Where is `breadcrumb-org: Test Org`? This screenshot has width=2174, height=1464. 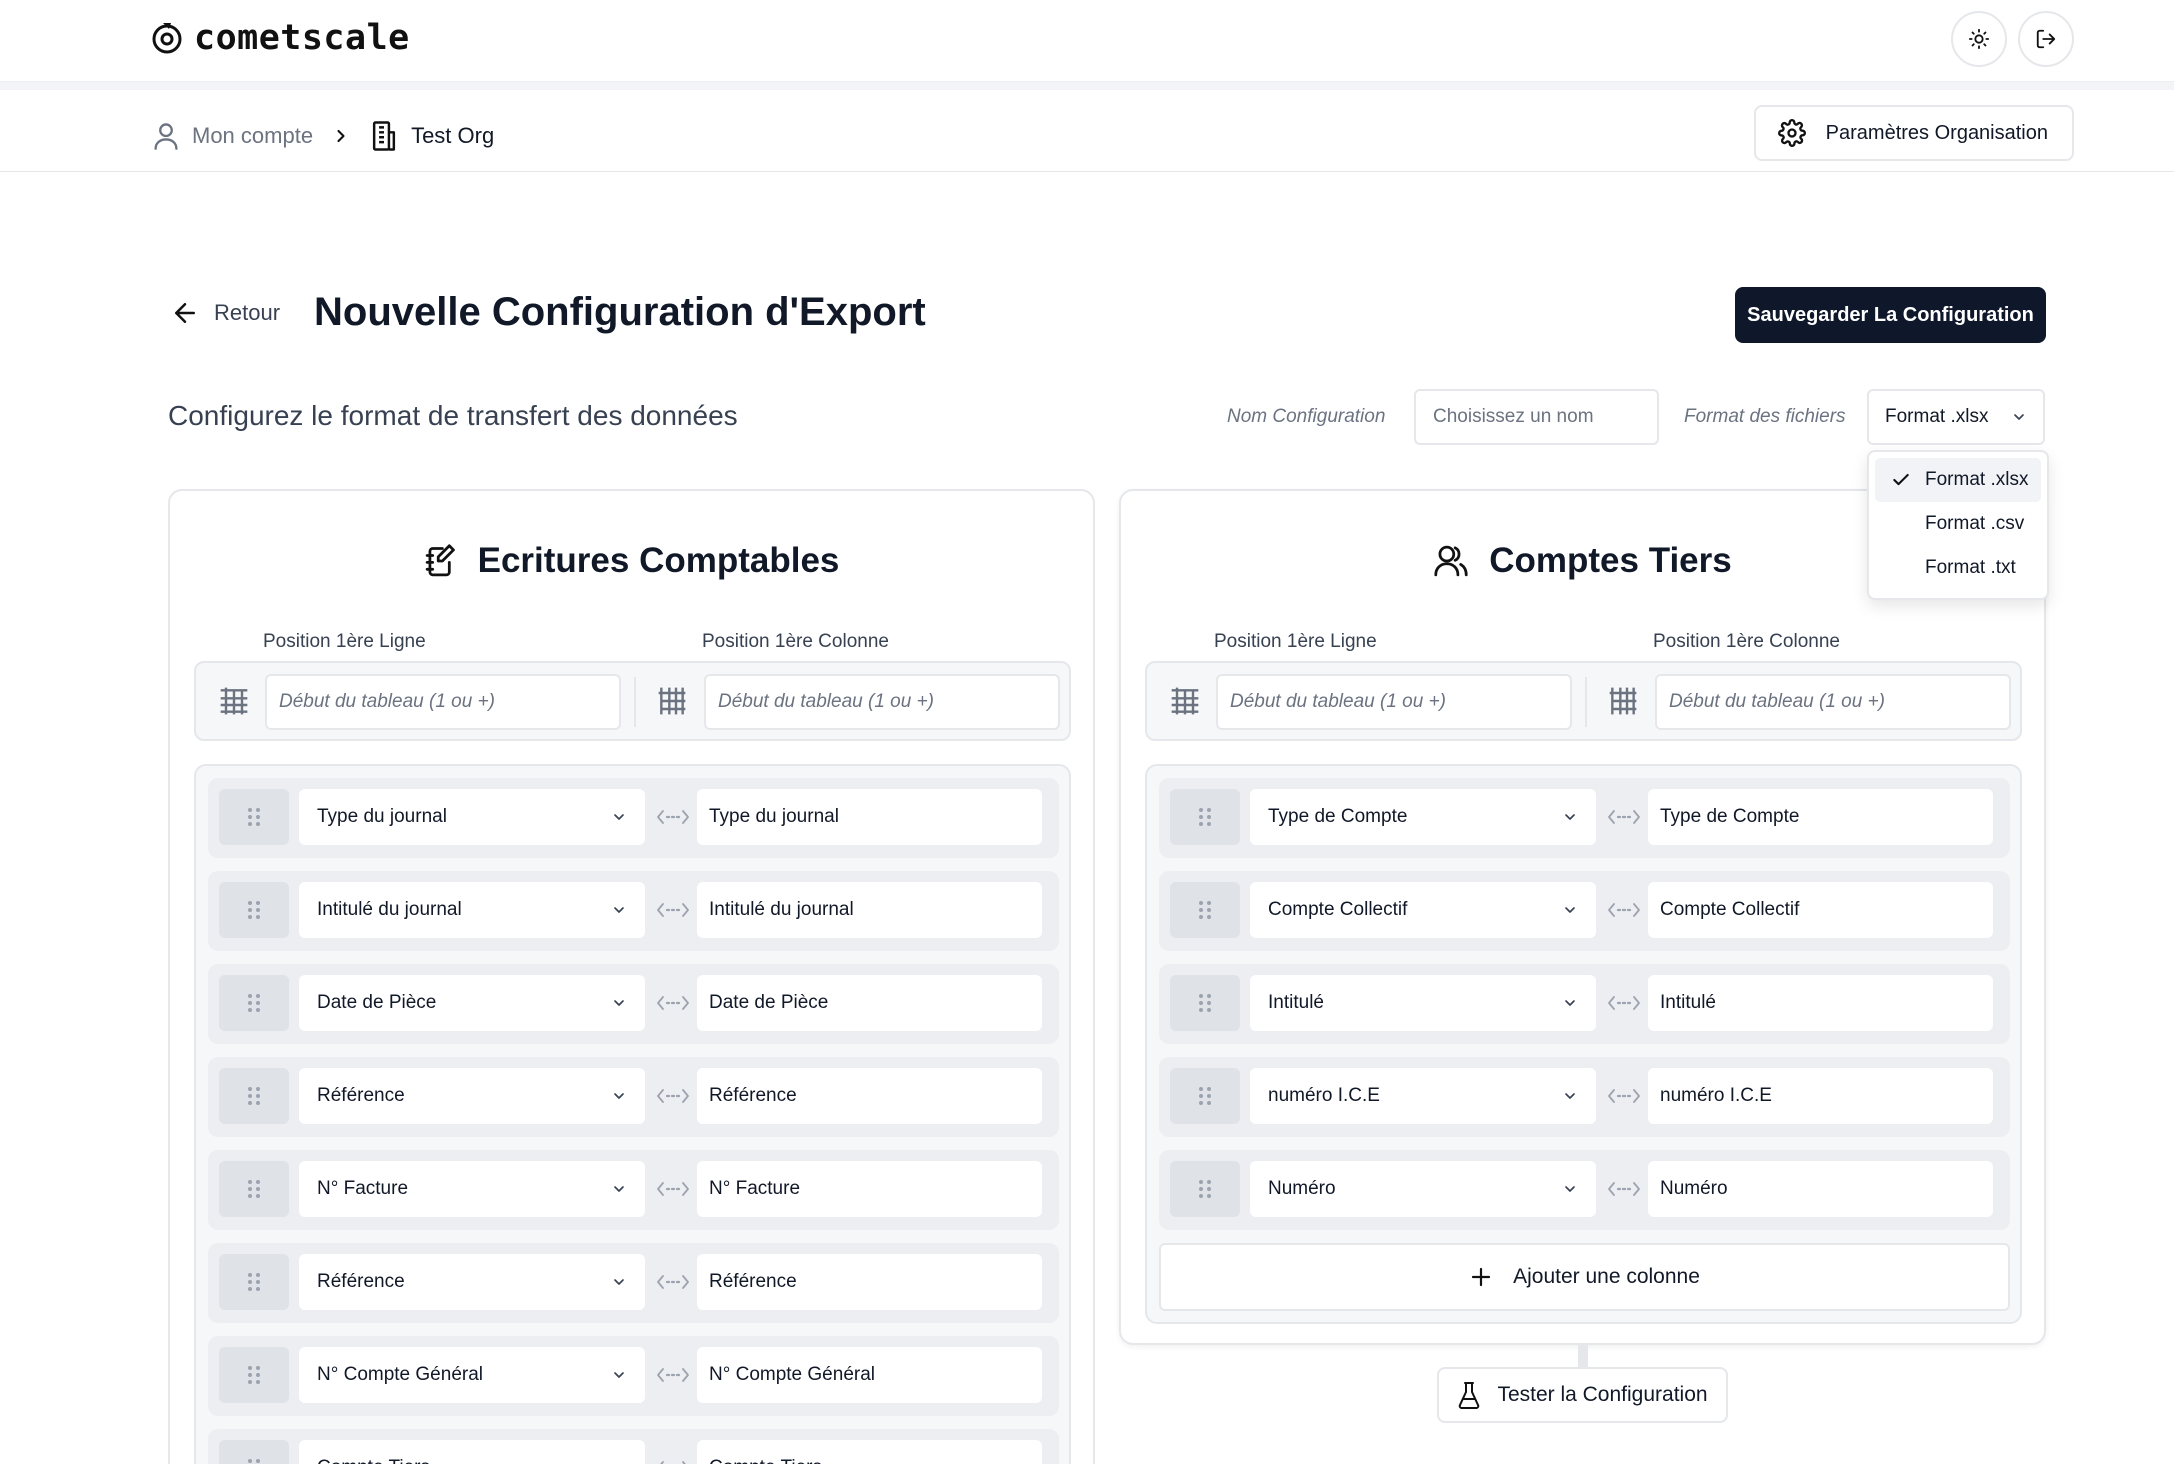 breadcrumb-org: Test Org is located at coordinates (452, 136).